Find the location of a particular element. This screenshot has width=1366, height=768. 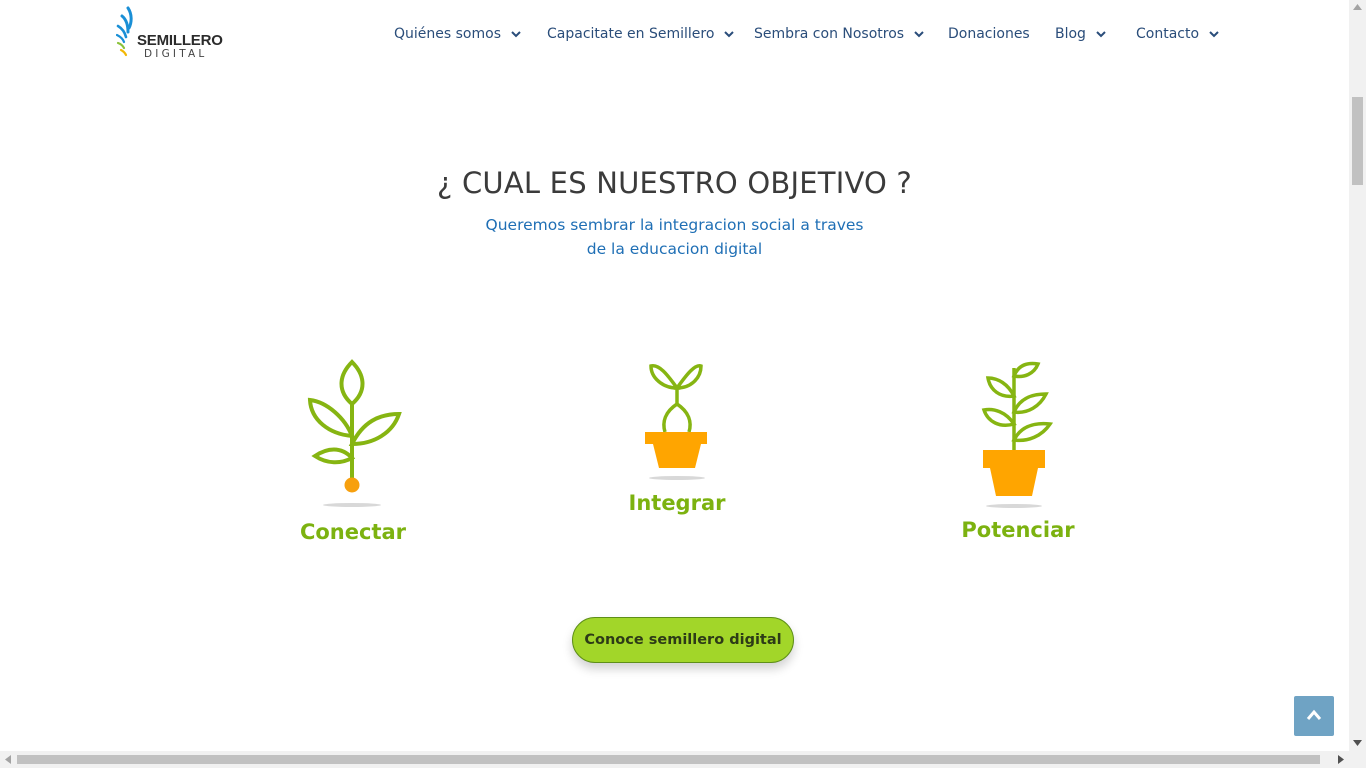

nav-item-contacto: Contacto is located at coordinates (1177, 34).